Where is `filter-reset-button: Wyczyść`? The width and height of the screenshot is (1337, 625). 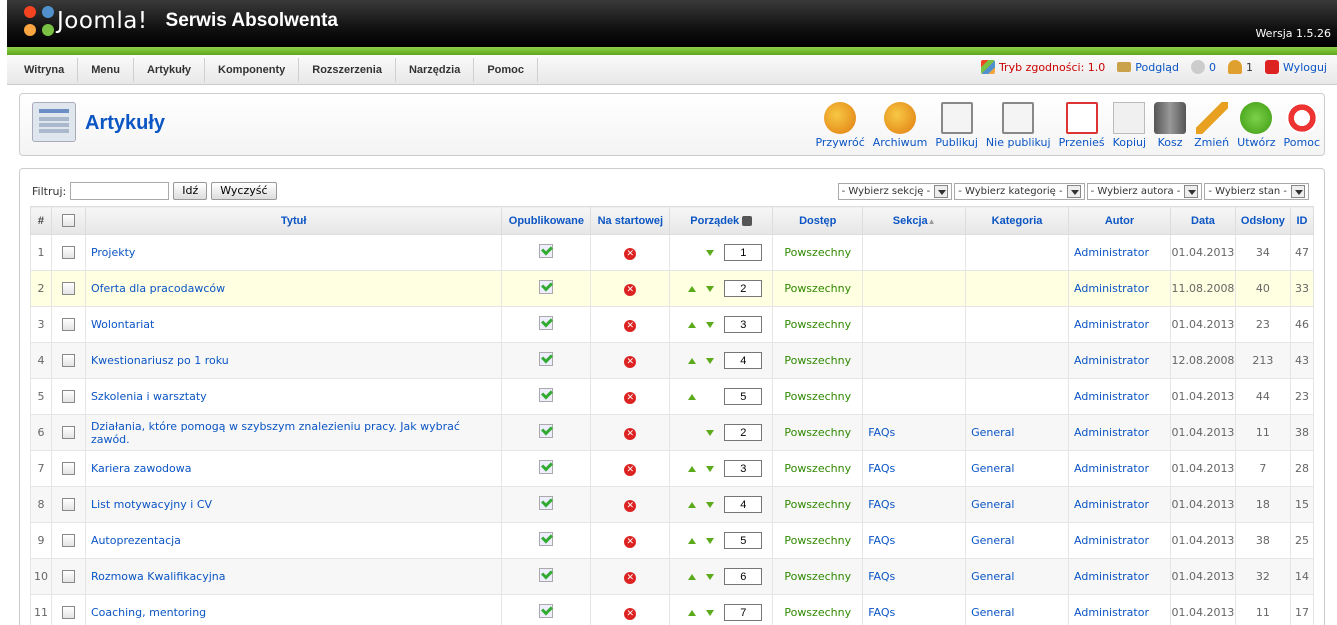 filter-reset-button: Wyczyść is located at coordinates (244, 191).